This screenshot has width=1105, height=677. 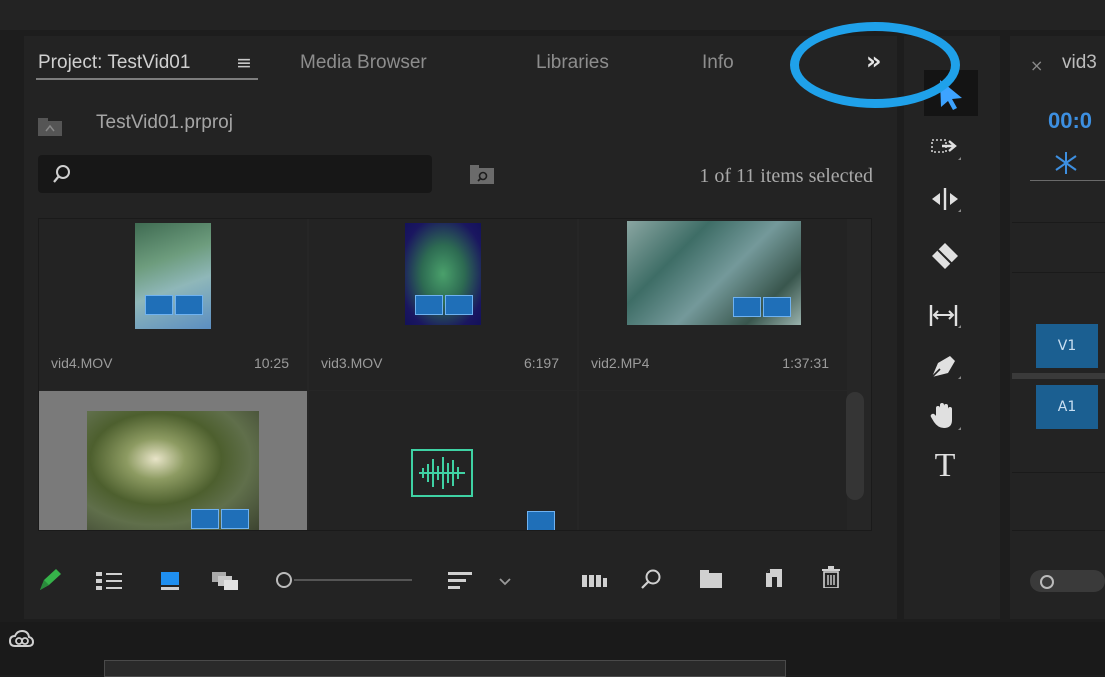 I want to click on automate-to-sequence-icon, so click(x=596, y=582).